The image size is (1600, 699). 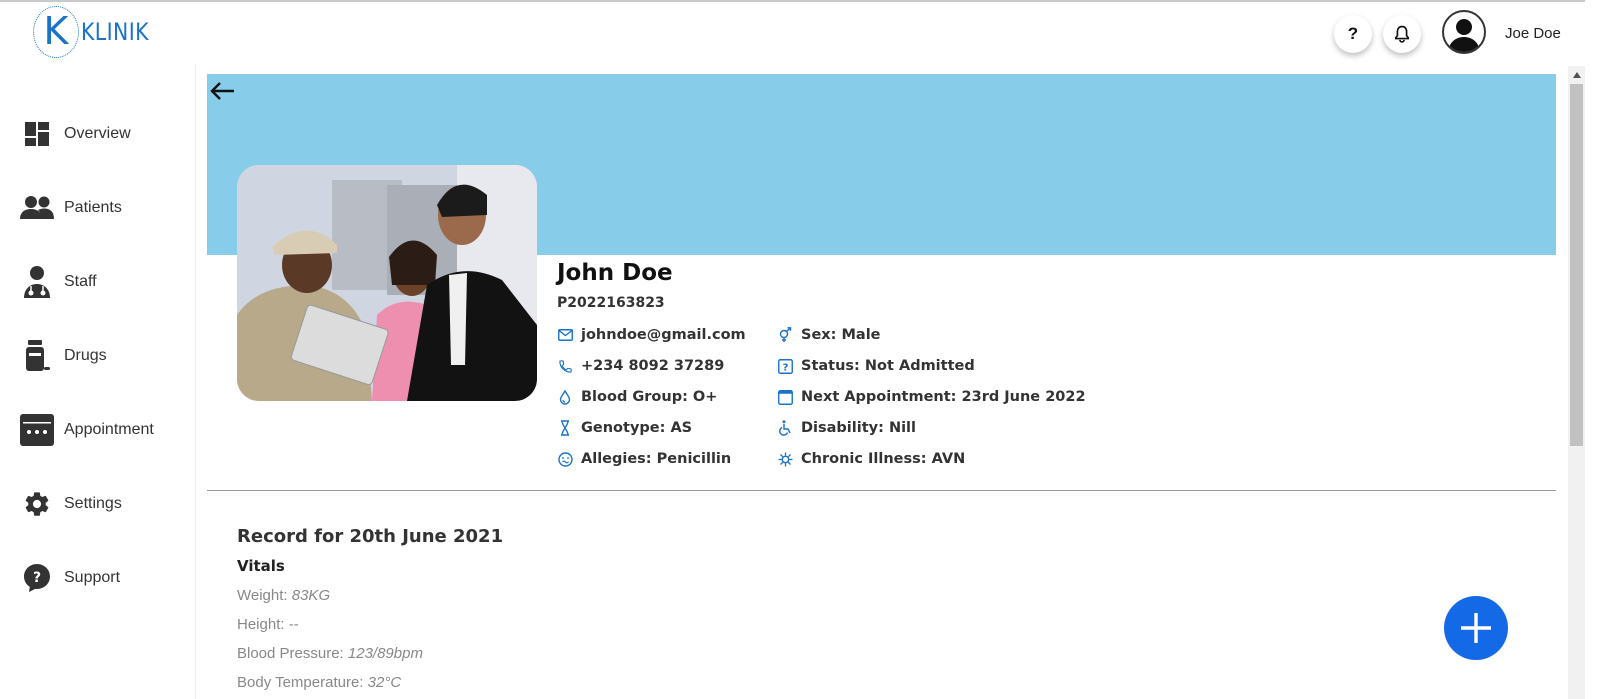 I want to click on sidebar-item-overview: Overview, so click(x=75, y=134).